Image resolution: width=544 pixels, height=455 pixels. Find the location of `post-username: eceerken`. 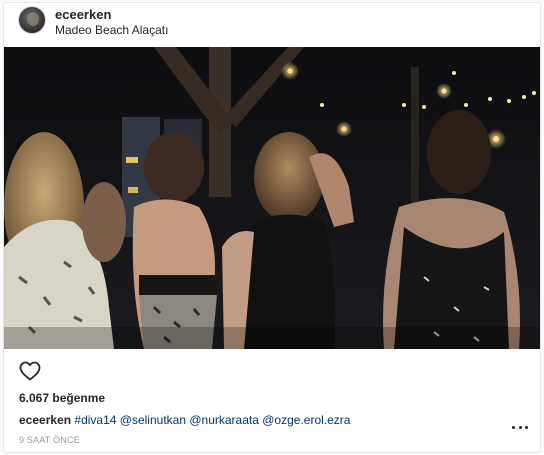

post-username: eceerken is located at coordinates (83, 14).